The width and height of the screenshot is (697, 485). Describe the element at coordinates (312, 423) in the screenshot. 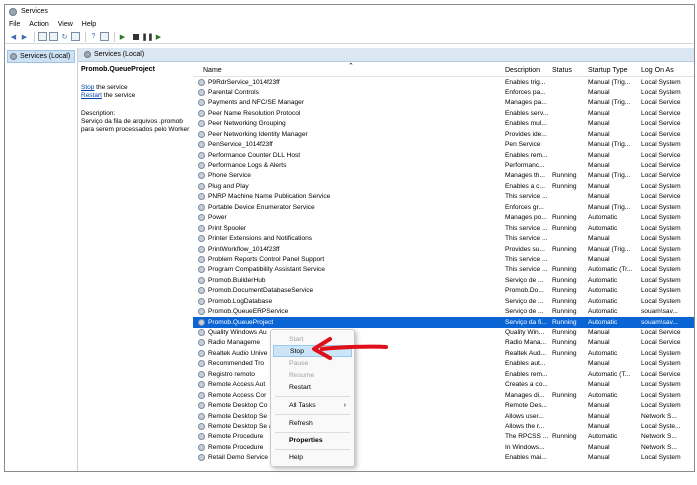

I see `context-menu-refresh: Refresh` at that location.